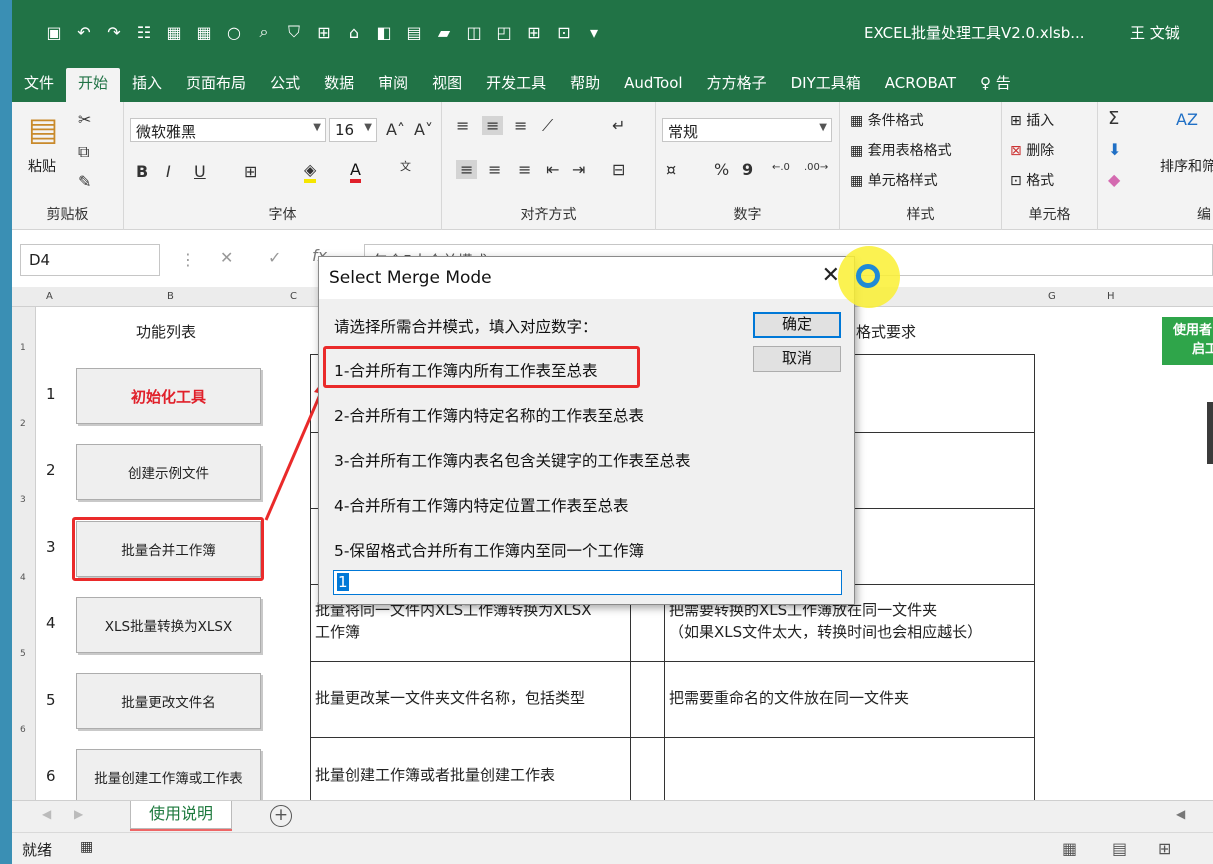 The height and width of the screenshot is (864, 1213). What do you see at coordinates (226, 257) in the screenshot?
I see `cancel-entry-icon: ✕` at bounding box center [226, 257].